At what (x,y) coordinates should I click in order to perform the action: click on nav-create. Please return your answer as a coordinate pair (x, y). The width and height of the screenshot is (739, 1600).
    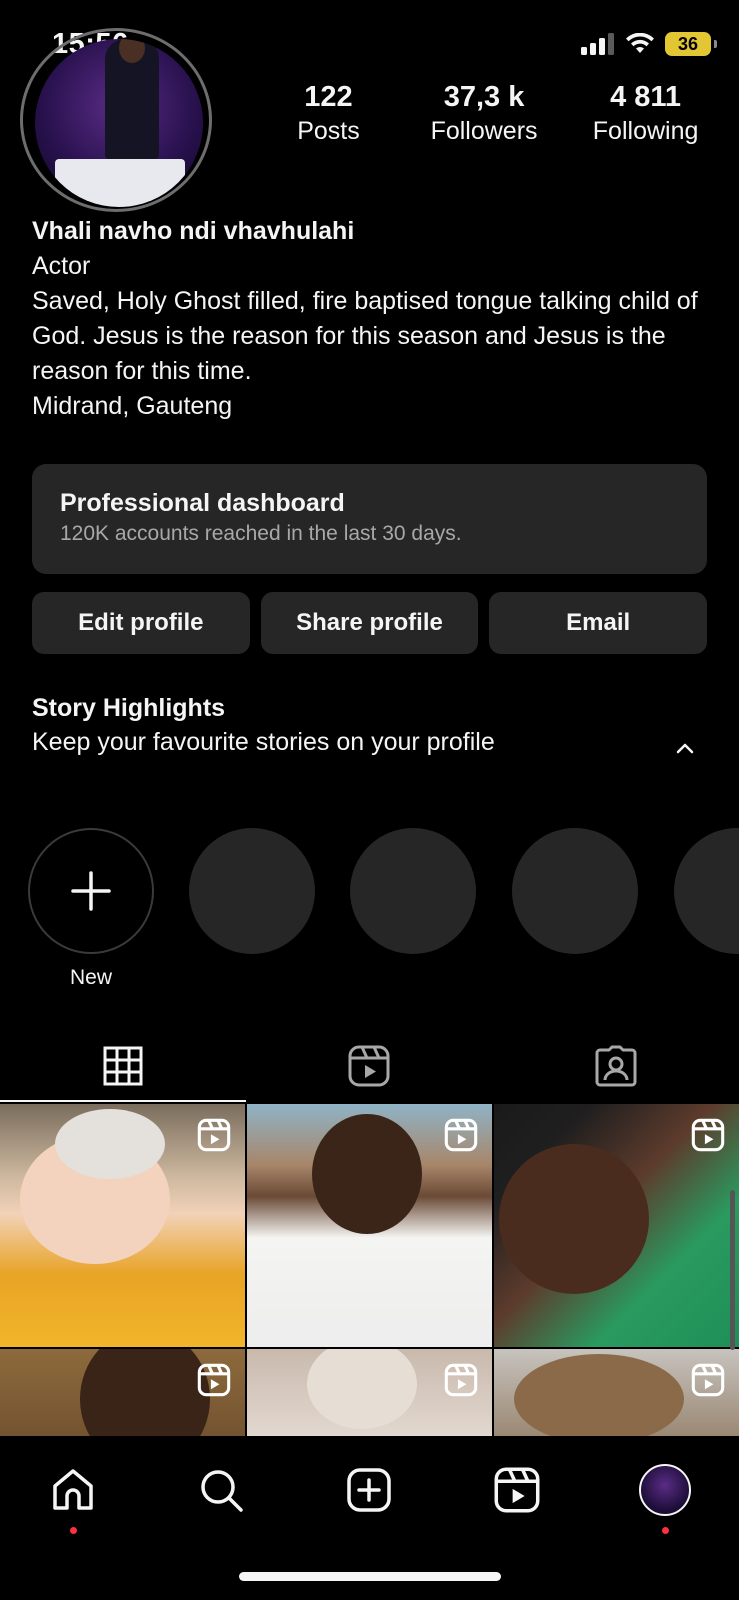
    Looking at the image, I should click on (369, 1490).